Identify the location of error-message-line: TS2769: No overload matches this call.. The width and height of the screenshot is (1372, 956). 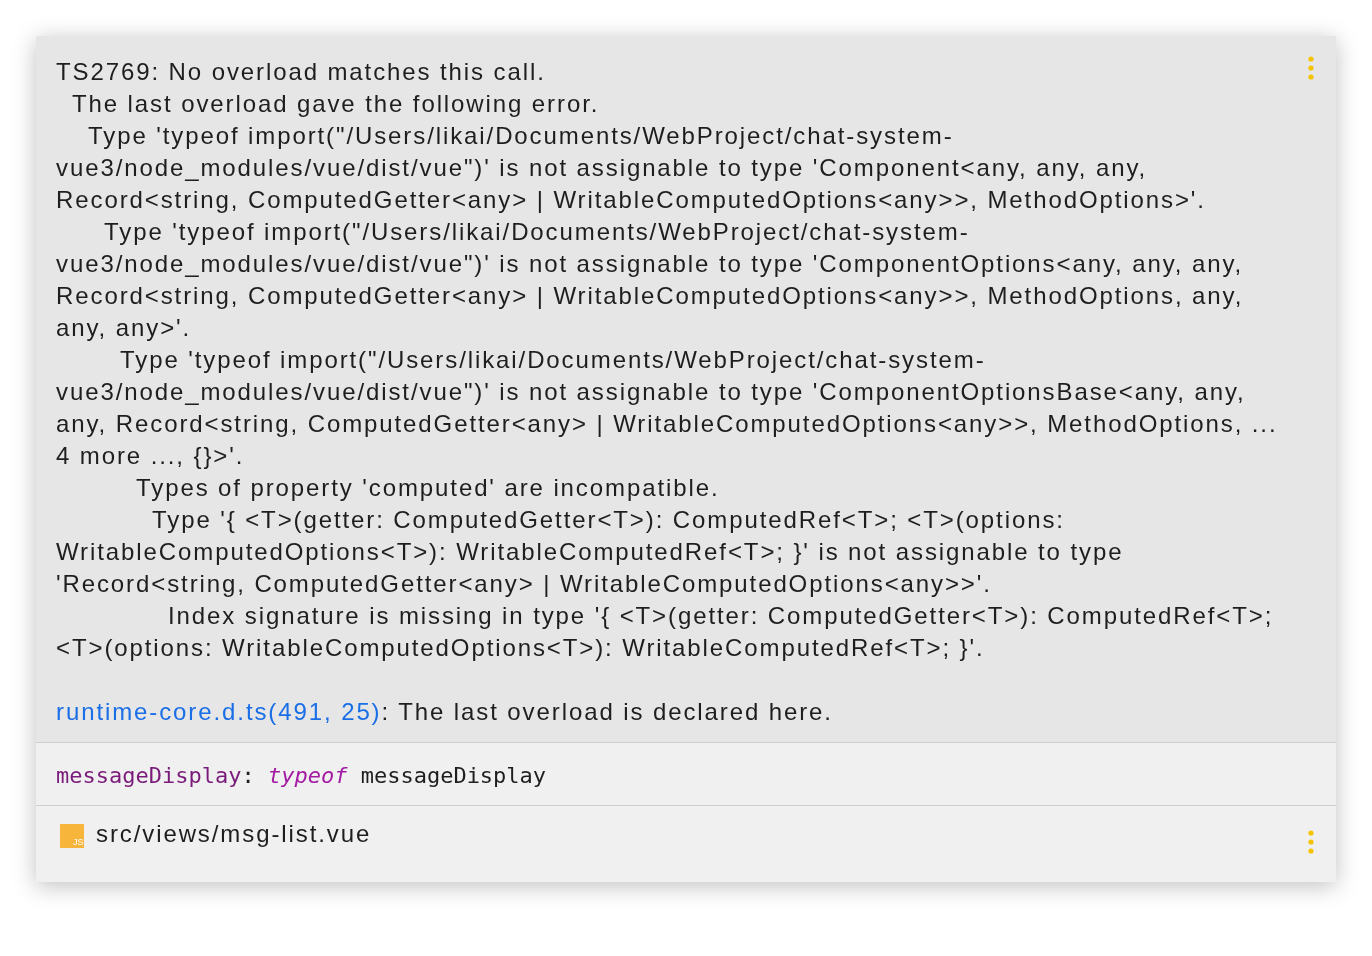
(301, 72).